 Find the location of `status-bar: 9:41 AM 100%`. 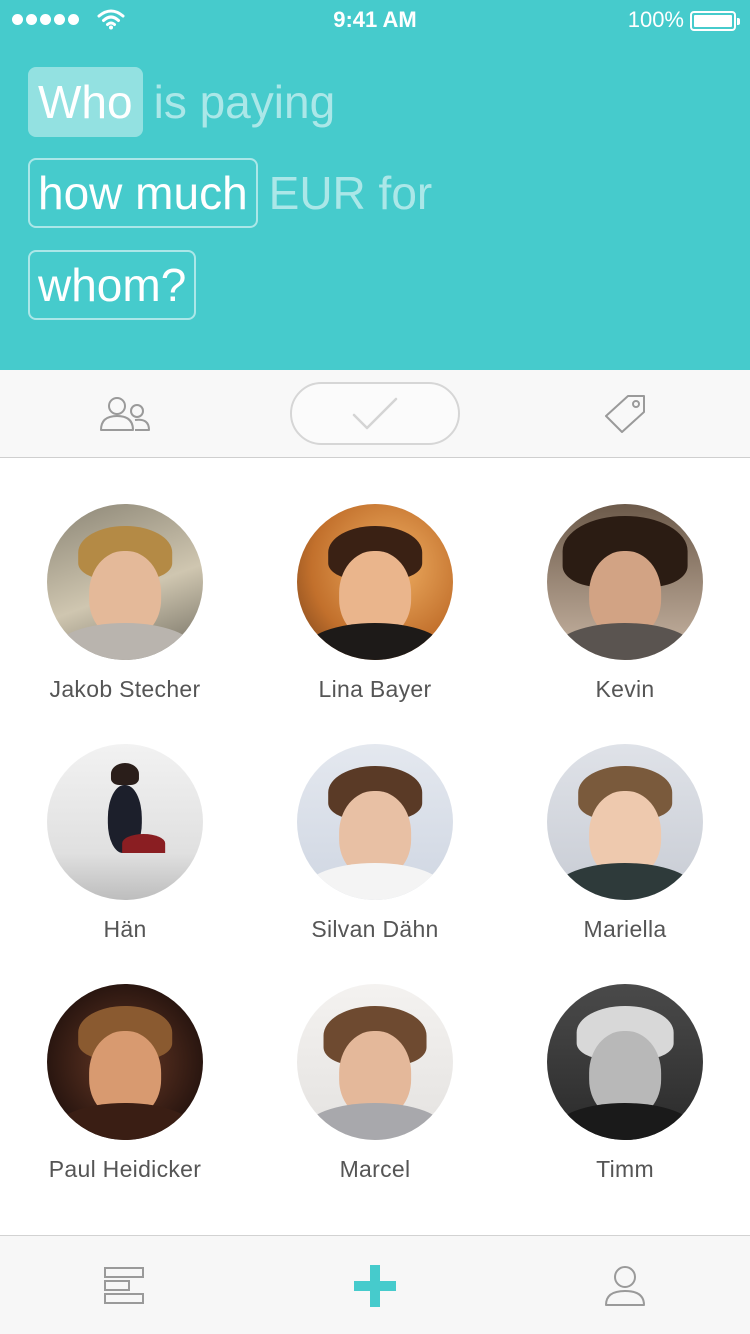

status-bar: 9:41 AM 100% is located at coordinates (375, 20).